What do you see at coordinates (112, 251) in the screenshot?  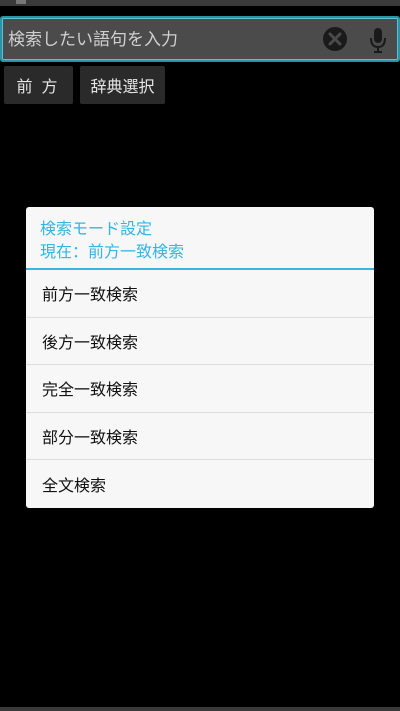 I see `dialog-current-mode: 現在：前方一致検索` at bounding box center [112, 251].